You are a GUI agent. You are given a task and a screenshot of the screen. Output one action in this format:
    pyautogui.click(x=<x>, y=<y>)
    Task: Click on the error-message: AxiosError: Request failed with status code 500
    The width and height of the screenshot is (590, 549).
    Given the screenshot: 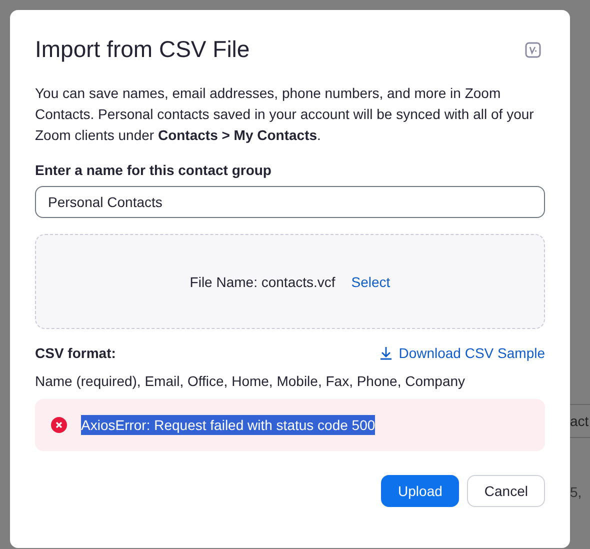 What is the action you would take?
    pyautogui.click(x=228, y=425)
    